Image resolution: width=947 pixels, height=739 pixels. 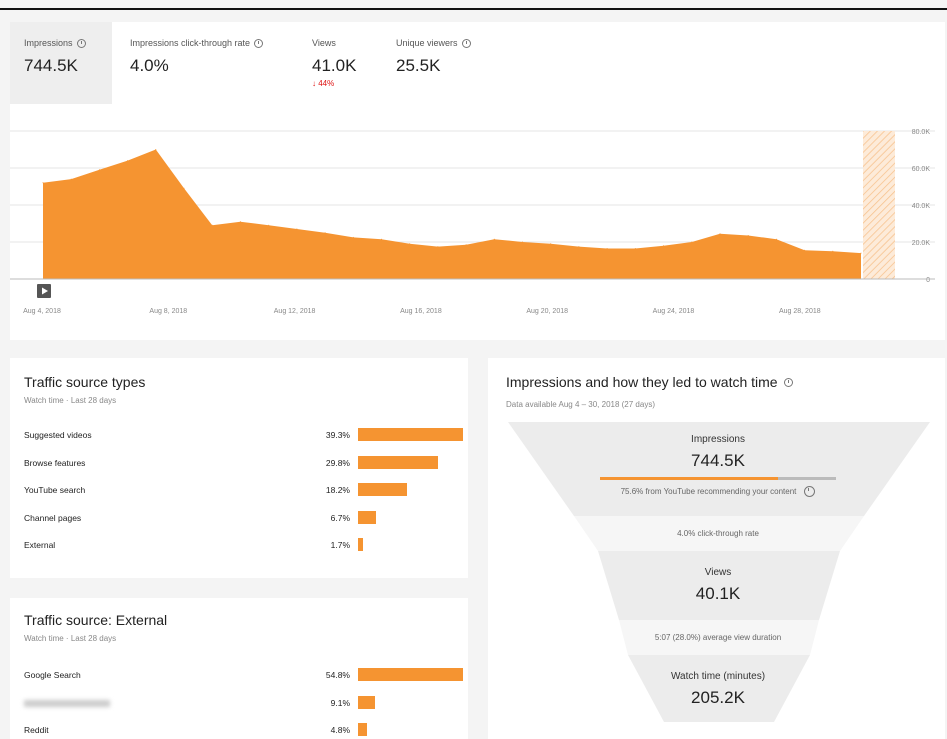 I want to click on bar-label: External, so click(x=40, y=545).